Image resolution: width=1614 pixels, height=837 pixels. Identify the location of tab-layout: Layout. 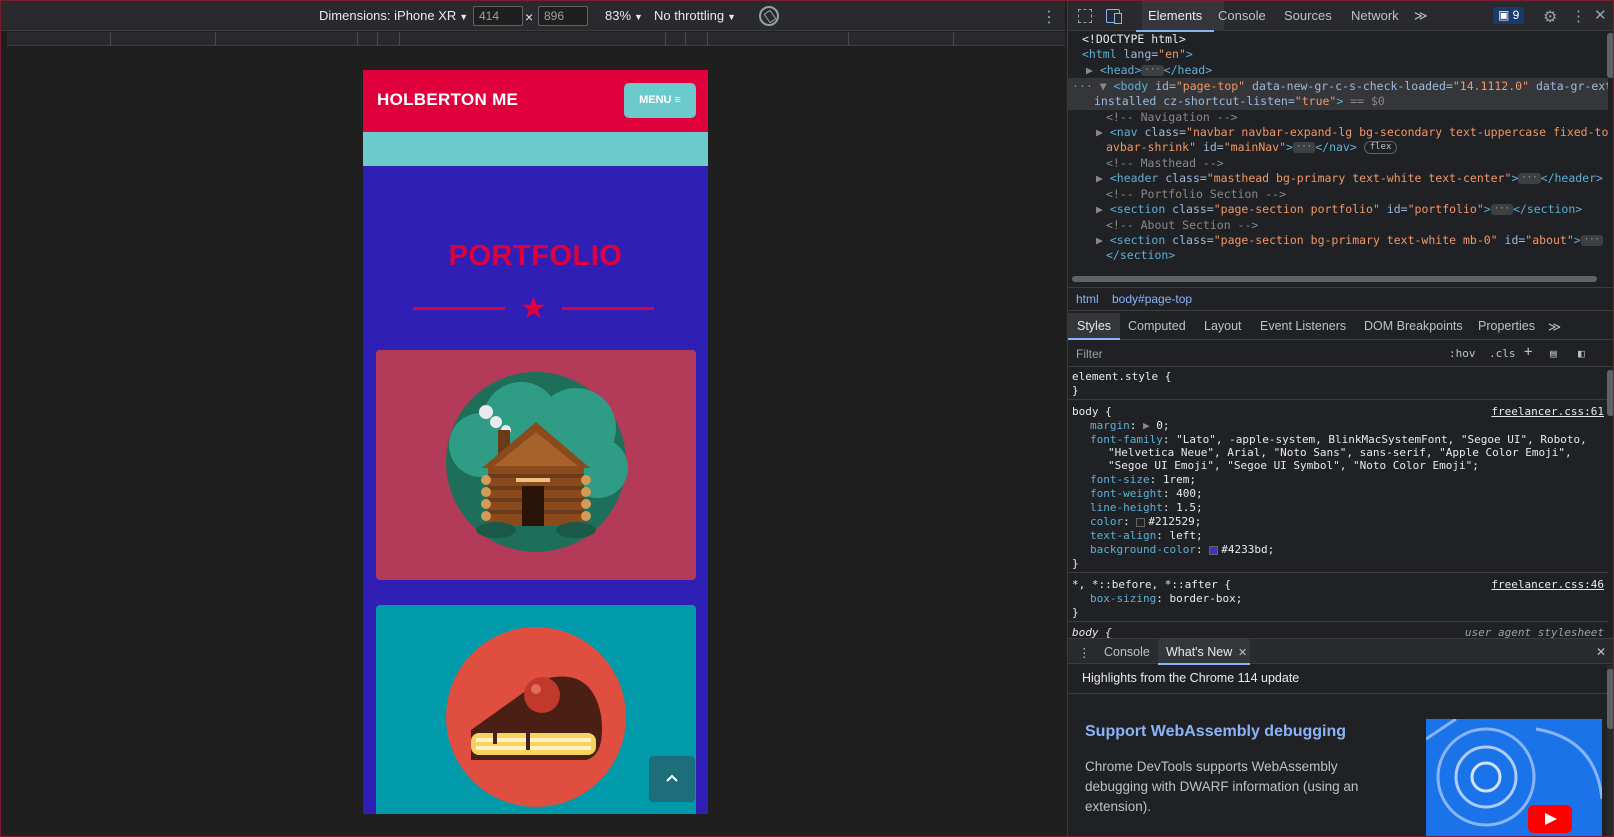
(1223, 326).